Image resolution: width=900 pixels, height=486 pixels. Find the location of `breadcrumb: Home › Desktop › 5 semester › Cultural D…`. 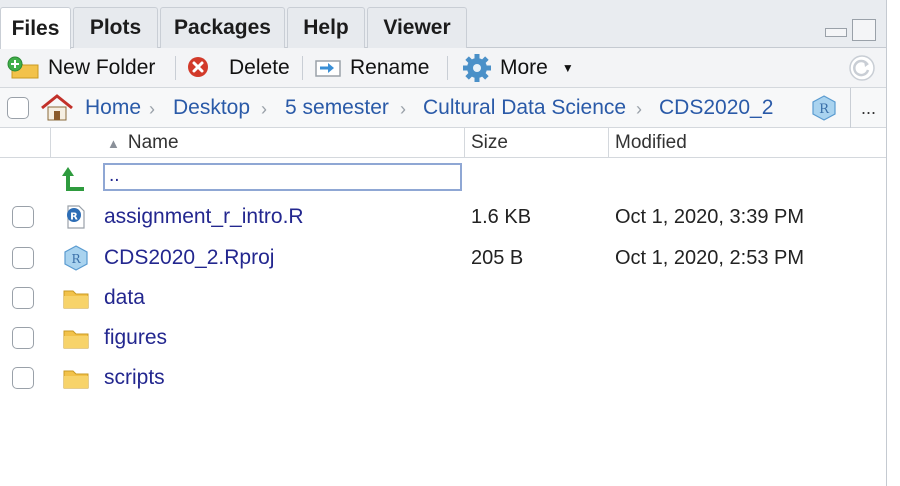

breadcrumb: Home › Desktop › 5 semester › Cultural D… is located at coordinates (443, 108).